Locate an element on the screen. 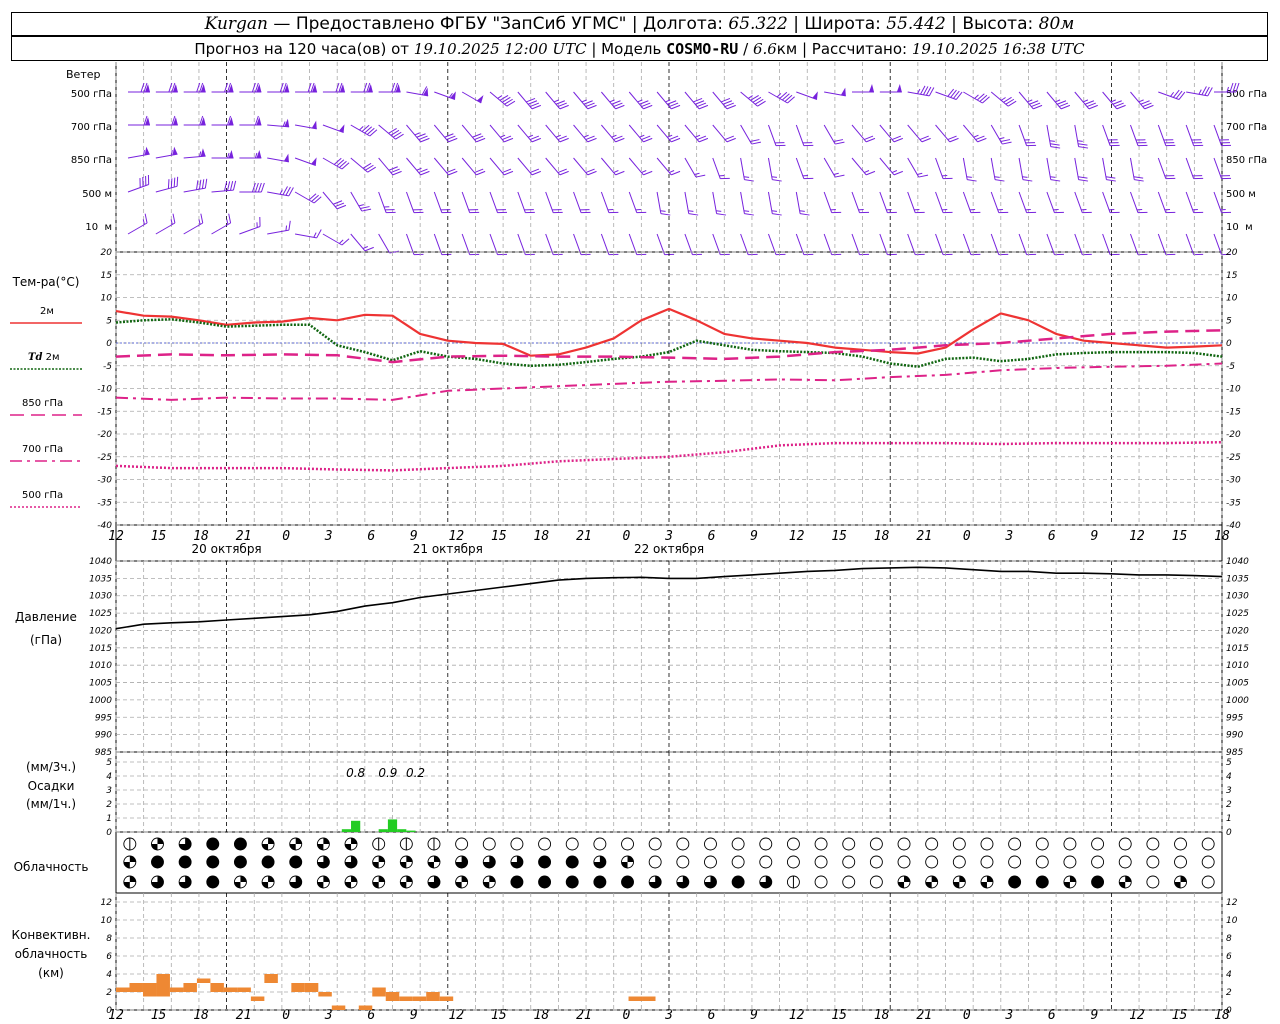  time-tick-label: 15 is located at coordinates (839, 536).